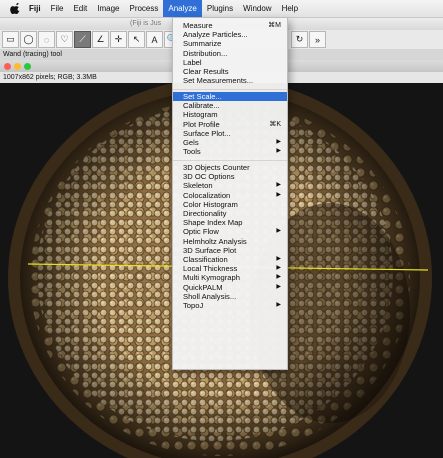 This screenshot has height=458, width=443. What do you see at coordinates (230, 124) in the screenshot?
I see `menu-item-plot-profile: Plot Profile ⌘K` at bounding box center [230, 124].